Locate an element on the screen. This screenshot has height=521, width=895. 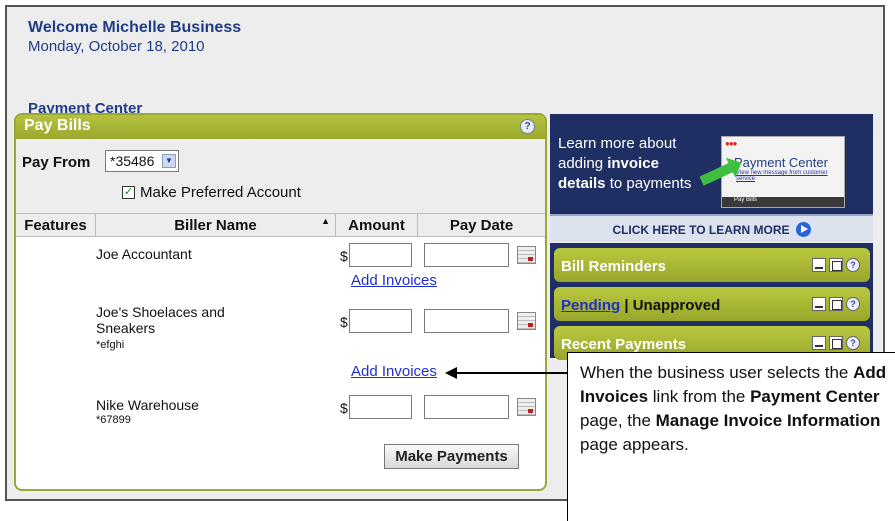
biller-name: Nike Warehouse is located at coordinates (147, 405).